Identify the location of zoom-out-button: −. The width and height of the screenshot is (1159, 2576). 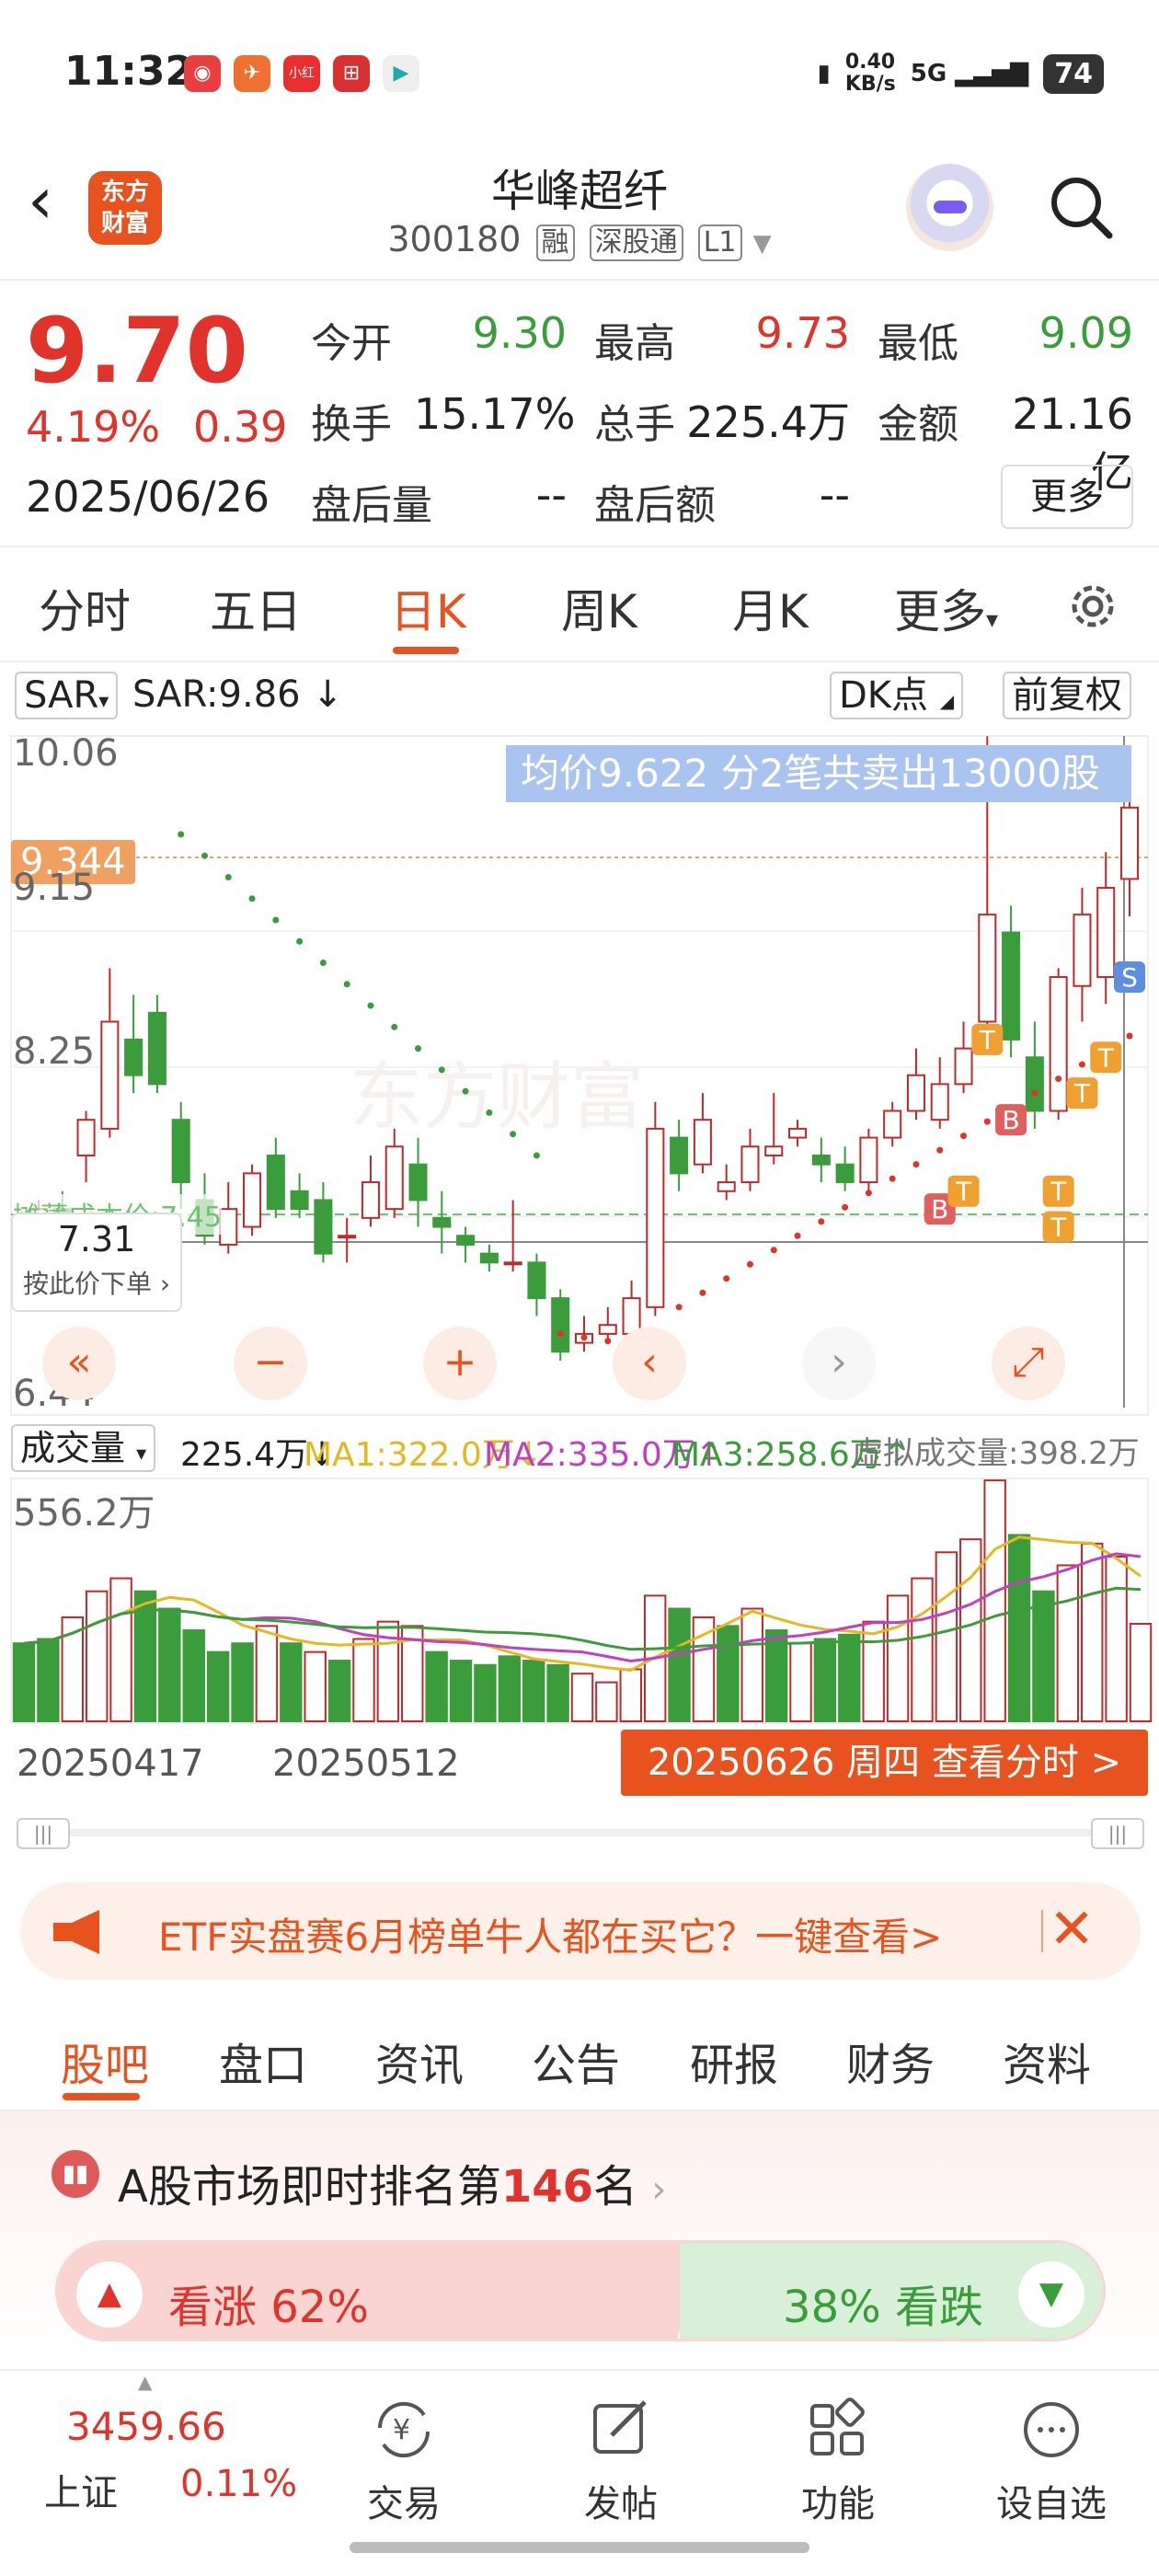
(270, 1363).